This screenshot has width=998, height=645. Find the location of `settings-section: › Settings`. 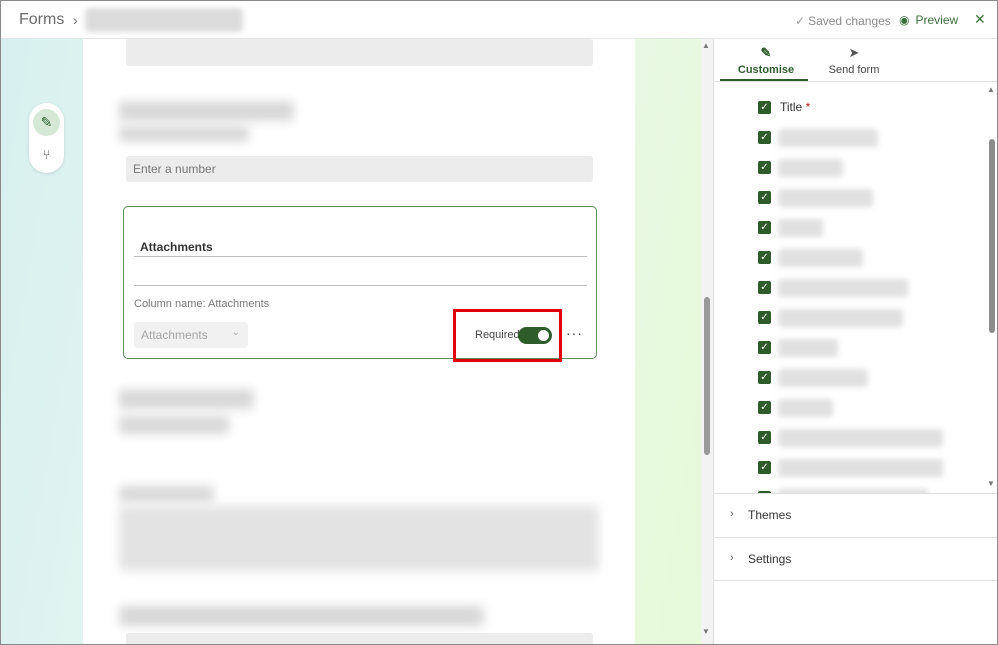

settings-section: › Settings is located at coordinates (855, 559).